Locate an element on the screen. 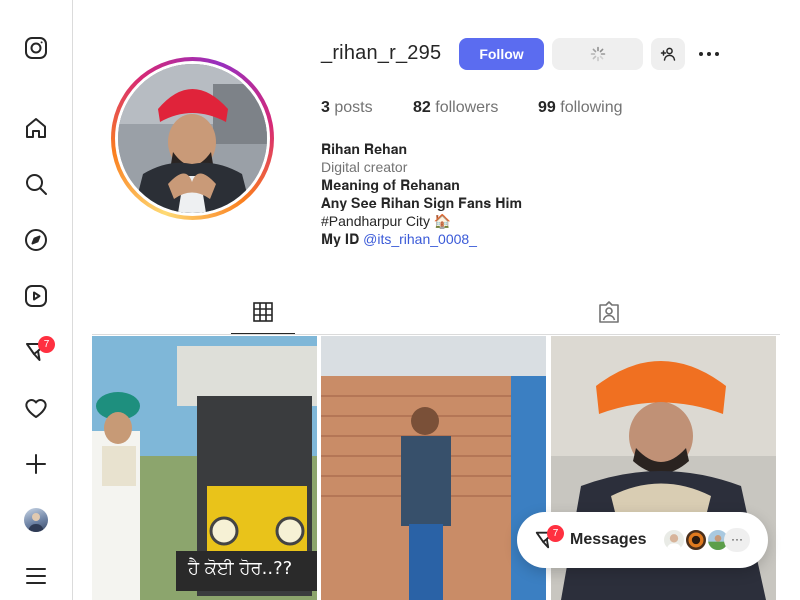  bio-id-line: 𝐌𝐲 𝐈𝐃 @its_rihan_0008_ is located at coordinates (421, 239).